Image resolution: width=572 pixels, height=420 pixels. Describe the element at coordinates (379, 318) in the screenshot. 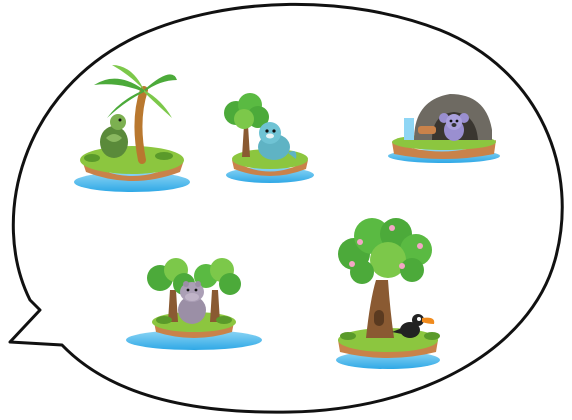

I see `tree-door` at that location.